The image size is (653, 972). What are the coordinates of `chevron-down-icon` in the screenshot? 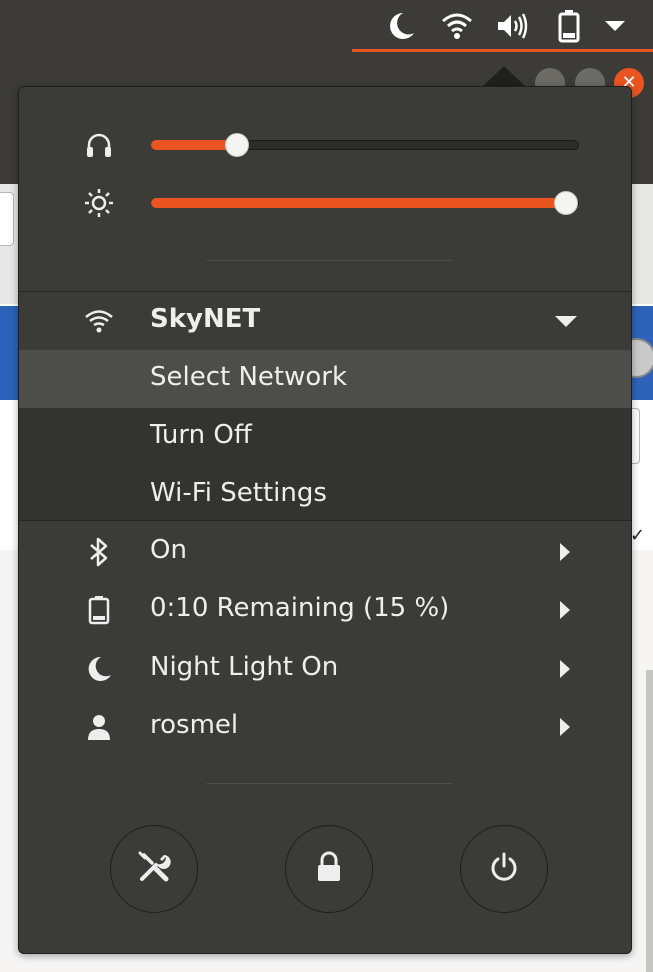 It's located at (566, 321).